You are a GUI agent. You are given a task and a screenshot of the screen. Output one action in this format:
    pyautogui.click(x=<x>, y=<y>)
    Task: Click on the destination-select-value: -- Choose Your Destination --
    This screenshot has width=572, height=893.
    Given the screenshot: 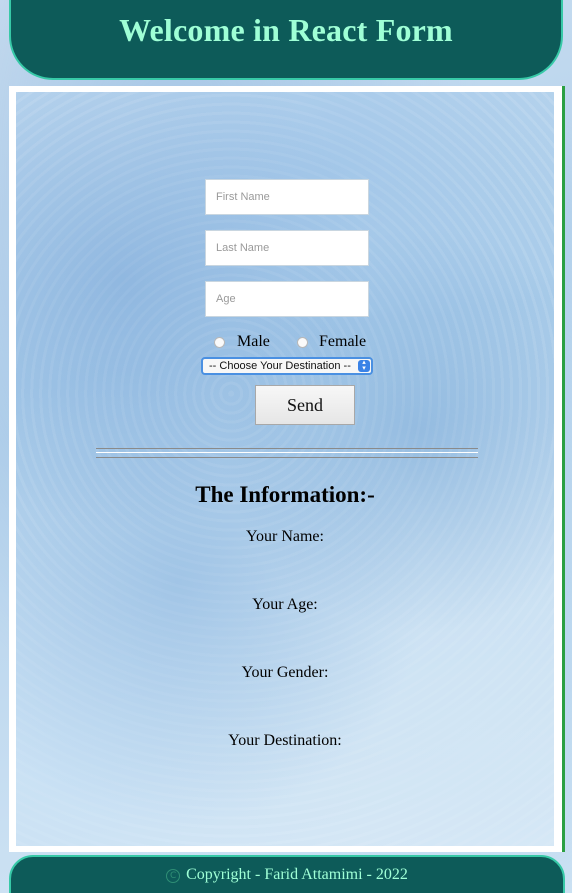 What is the action you would take?
    pyautogui.click(x=280, y=366)
    